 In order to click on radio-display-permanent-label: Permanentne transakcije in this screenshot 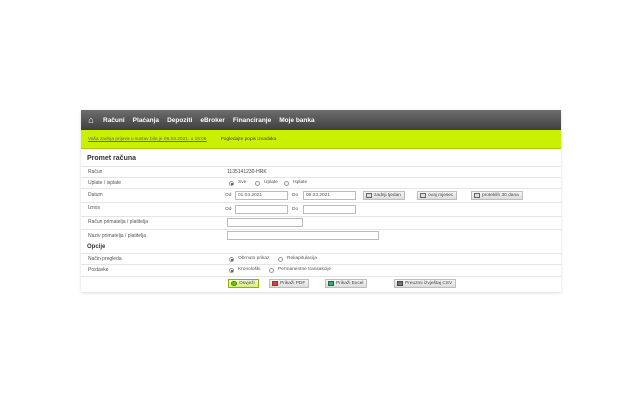, I will do `click(305, 269)`.